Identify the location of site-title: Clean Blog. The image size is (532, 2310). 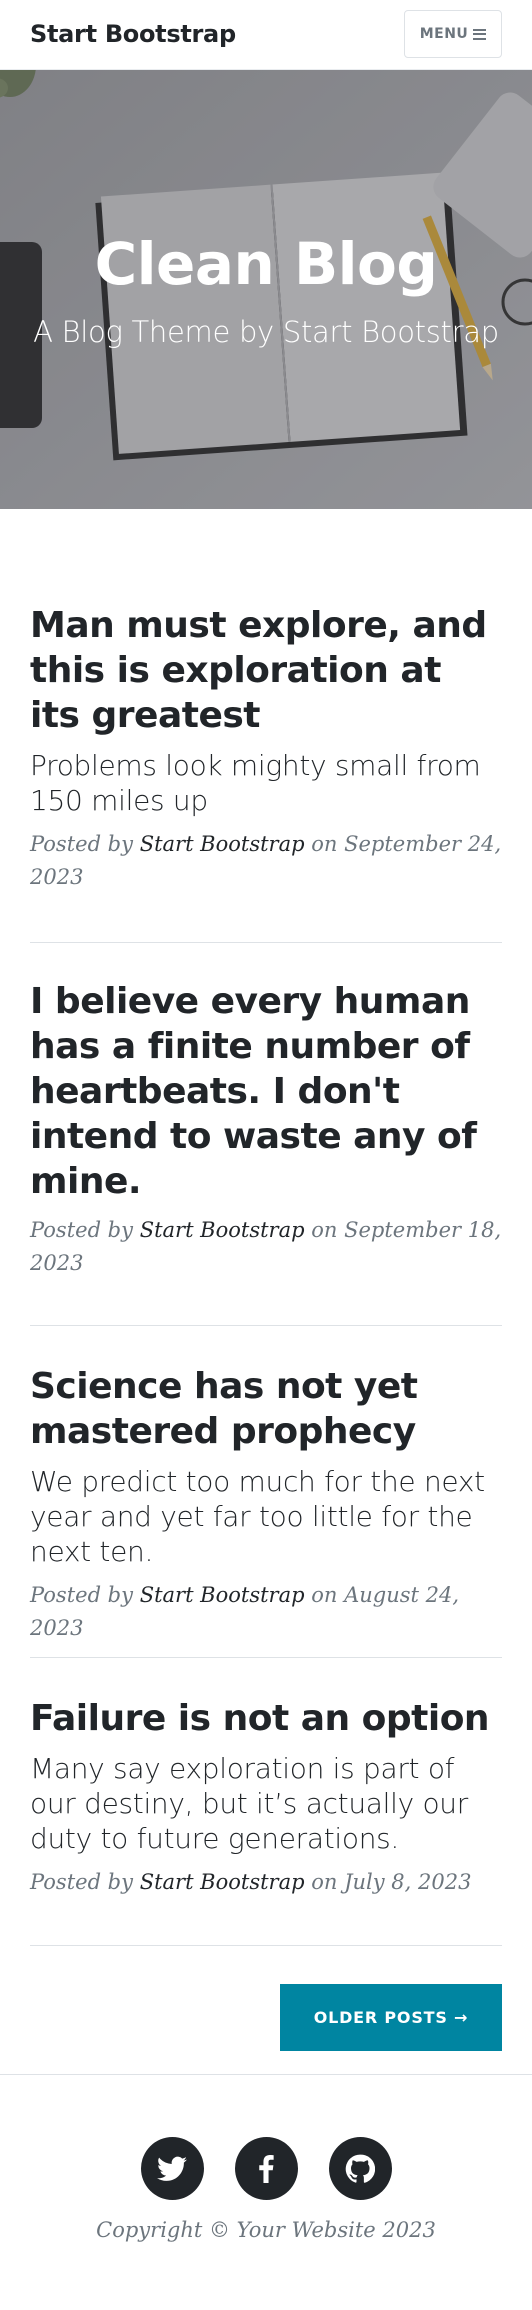
(266, 264).